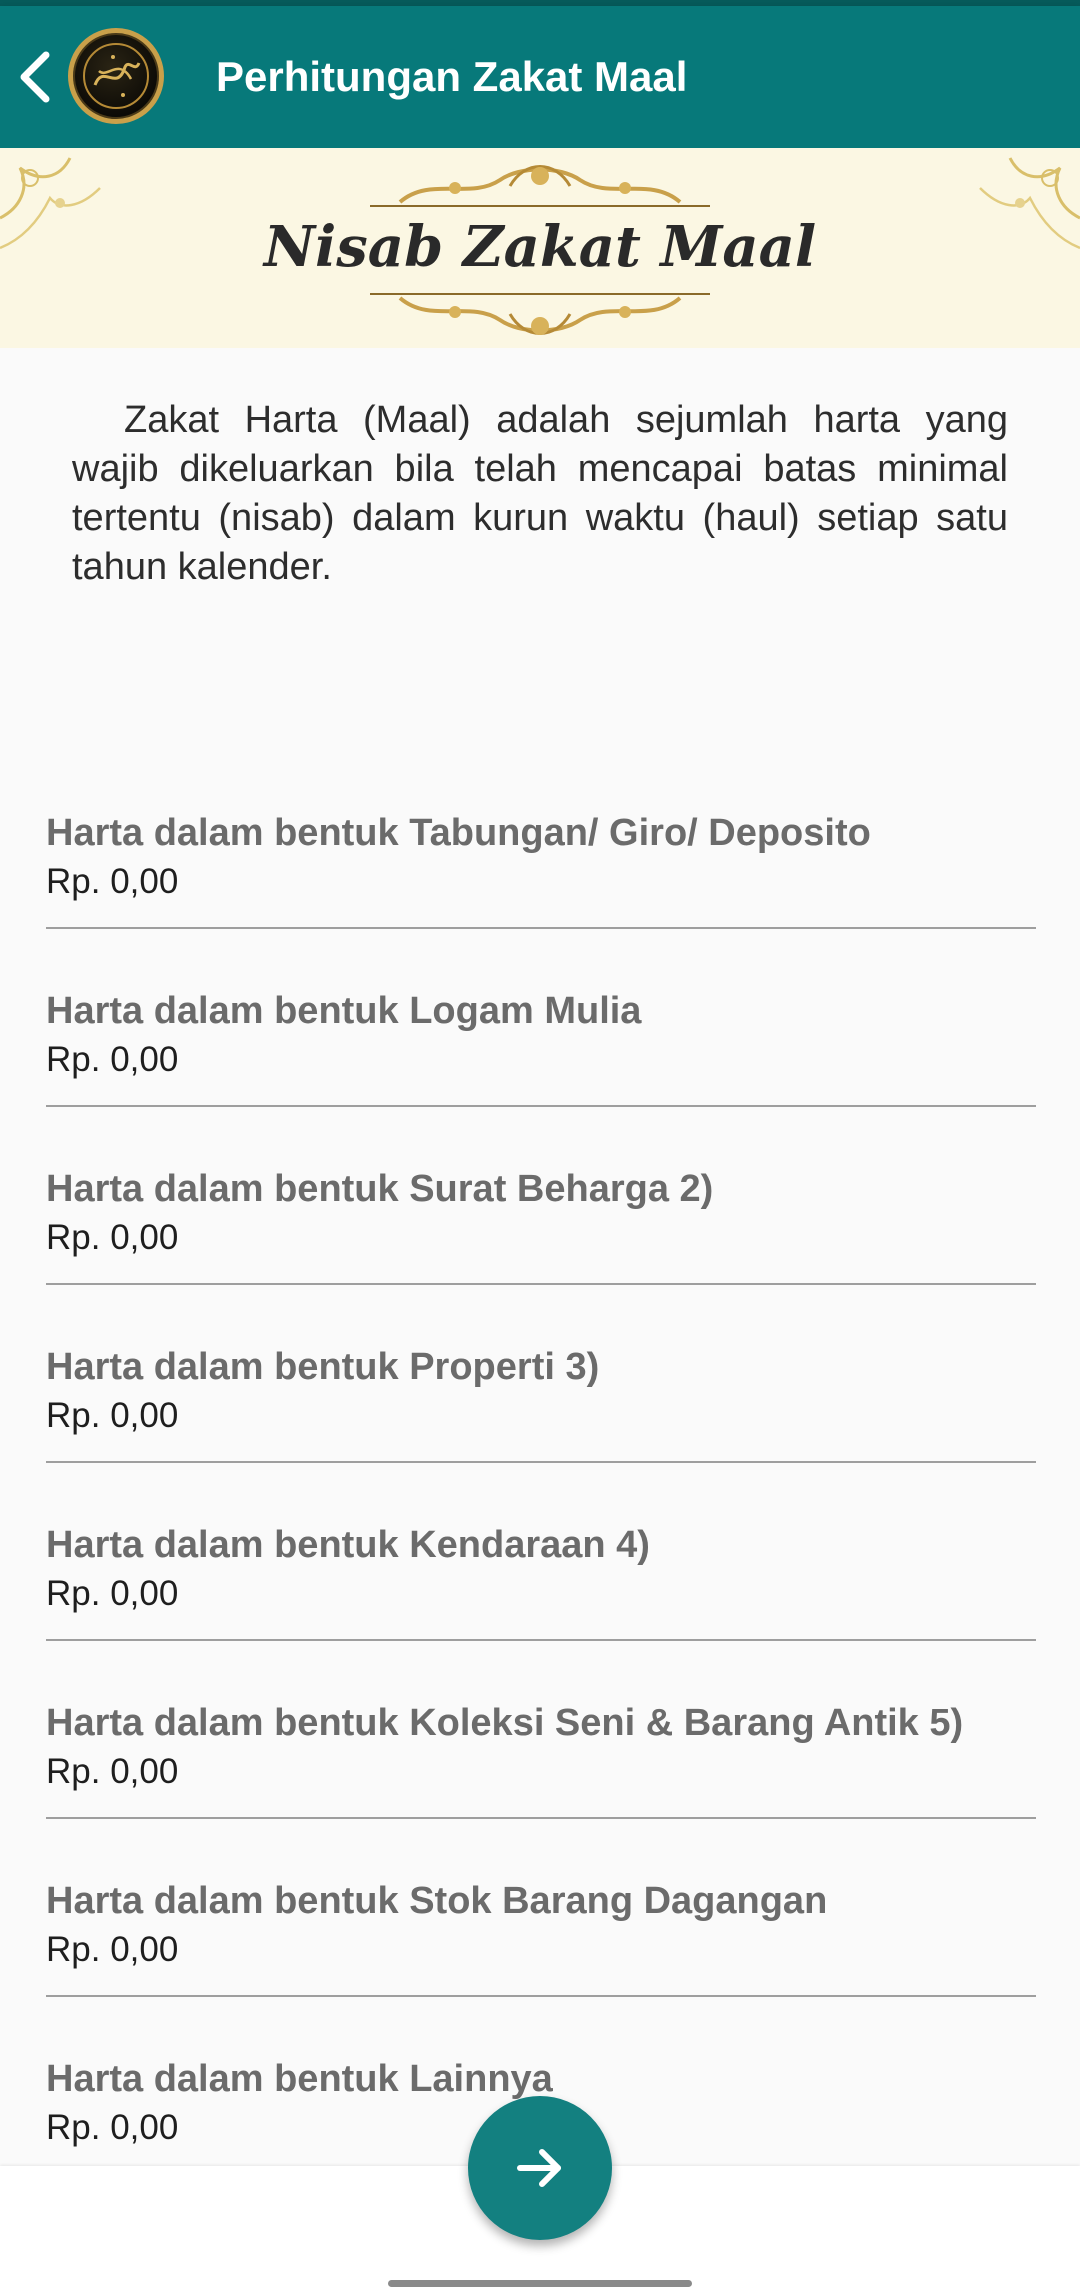 The image size is (1080, 2294). Describe the element at coordinates (541, 1613) in the screenshot. I see `field-kendaraan: Harta dalam bentuk Kendaraan 4) Rp. 0,00` at that location.